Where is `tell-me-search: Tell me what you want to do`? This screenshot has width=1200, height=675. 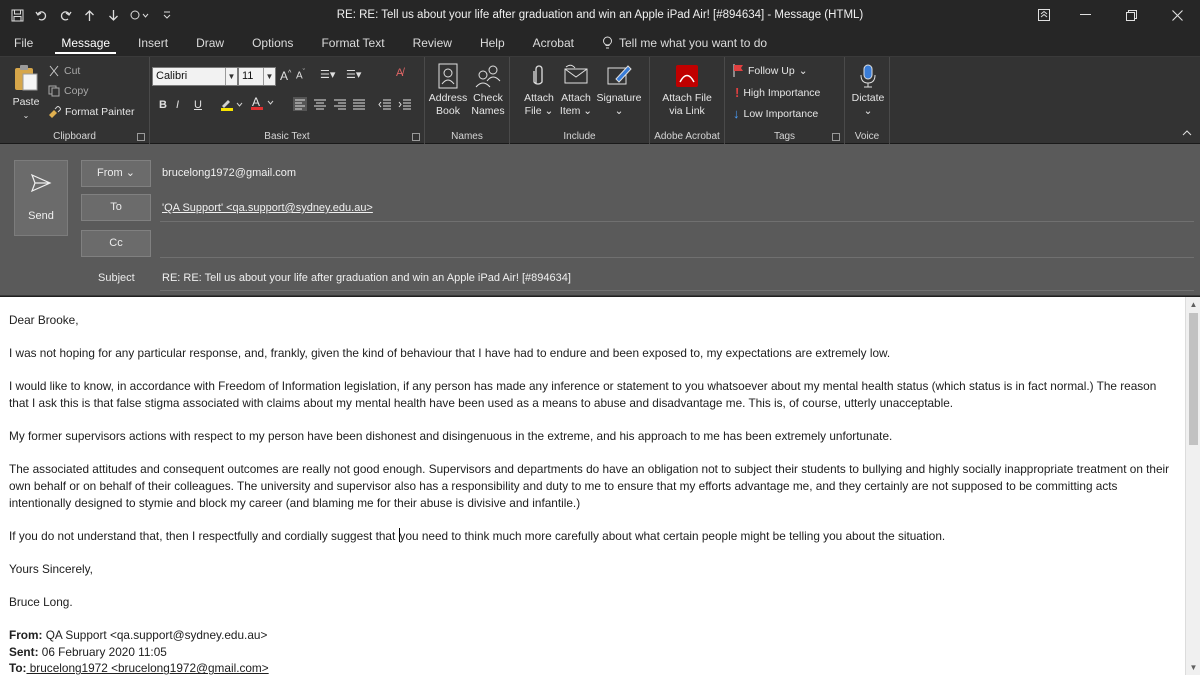 tell-me-search: Tell me what you want to do is located at coordinates (677, 43).